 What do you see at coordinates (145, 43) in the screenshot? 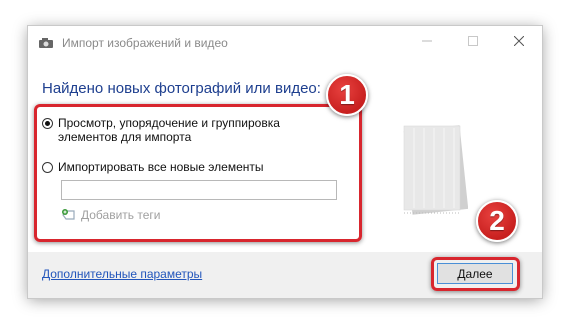
I see `window-title: Импорт изображений и видео` at bounding box center [145, 43].